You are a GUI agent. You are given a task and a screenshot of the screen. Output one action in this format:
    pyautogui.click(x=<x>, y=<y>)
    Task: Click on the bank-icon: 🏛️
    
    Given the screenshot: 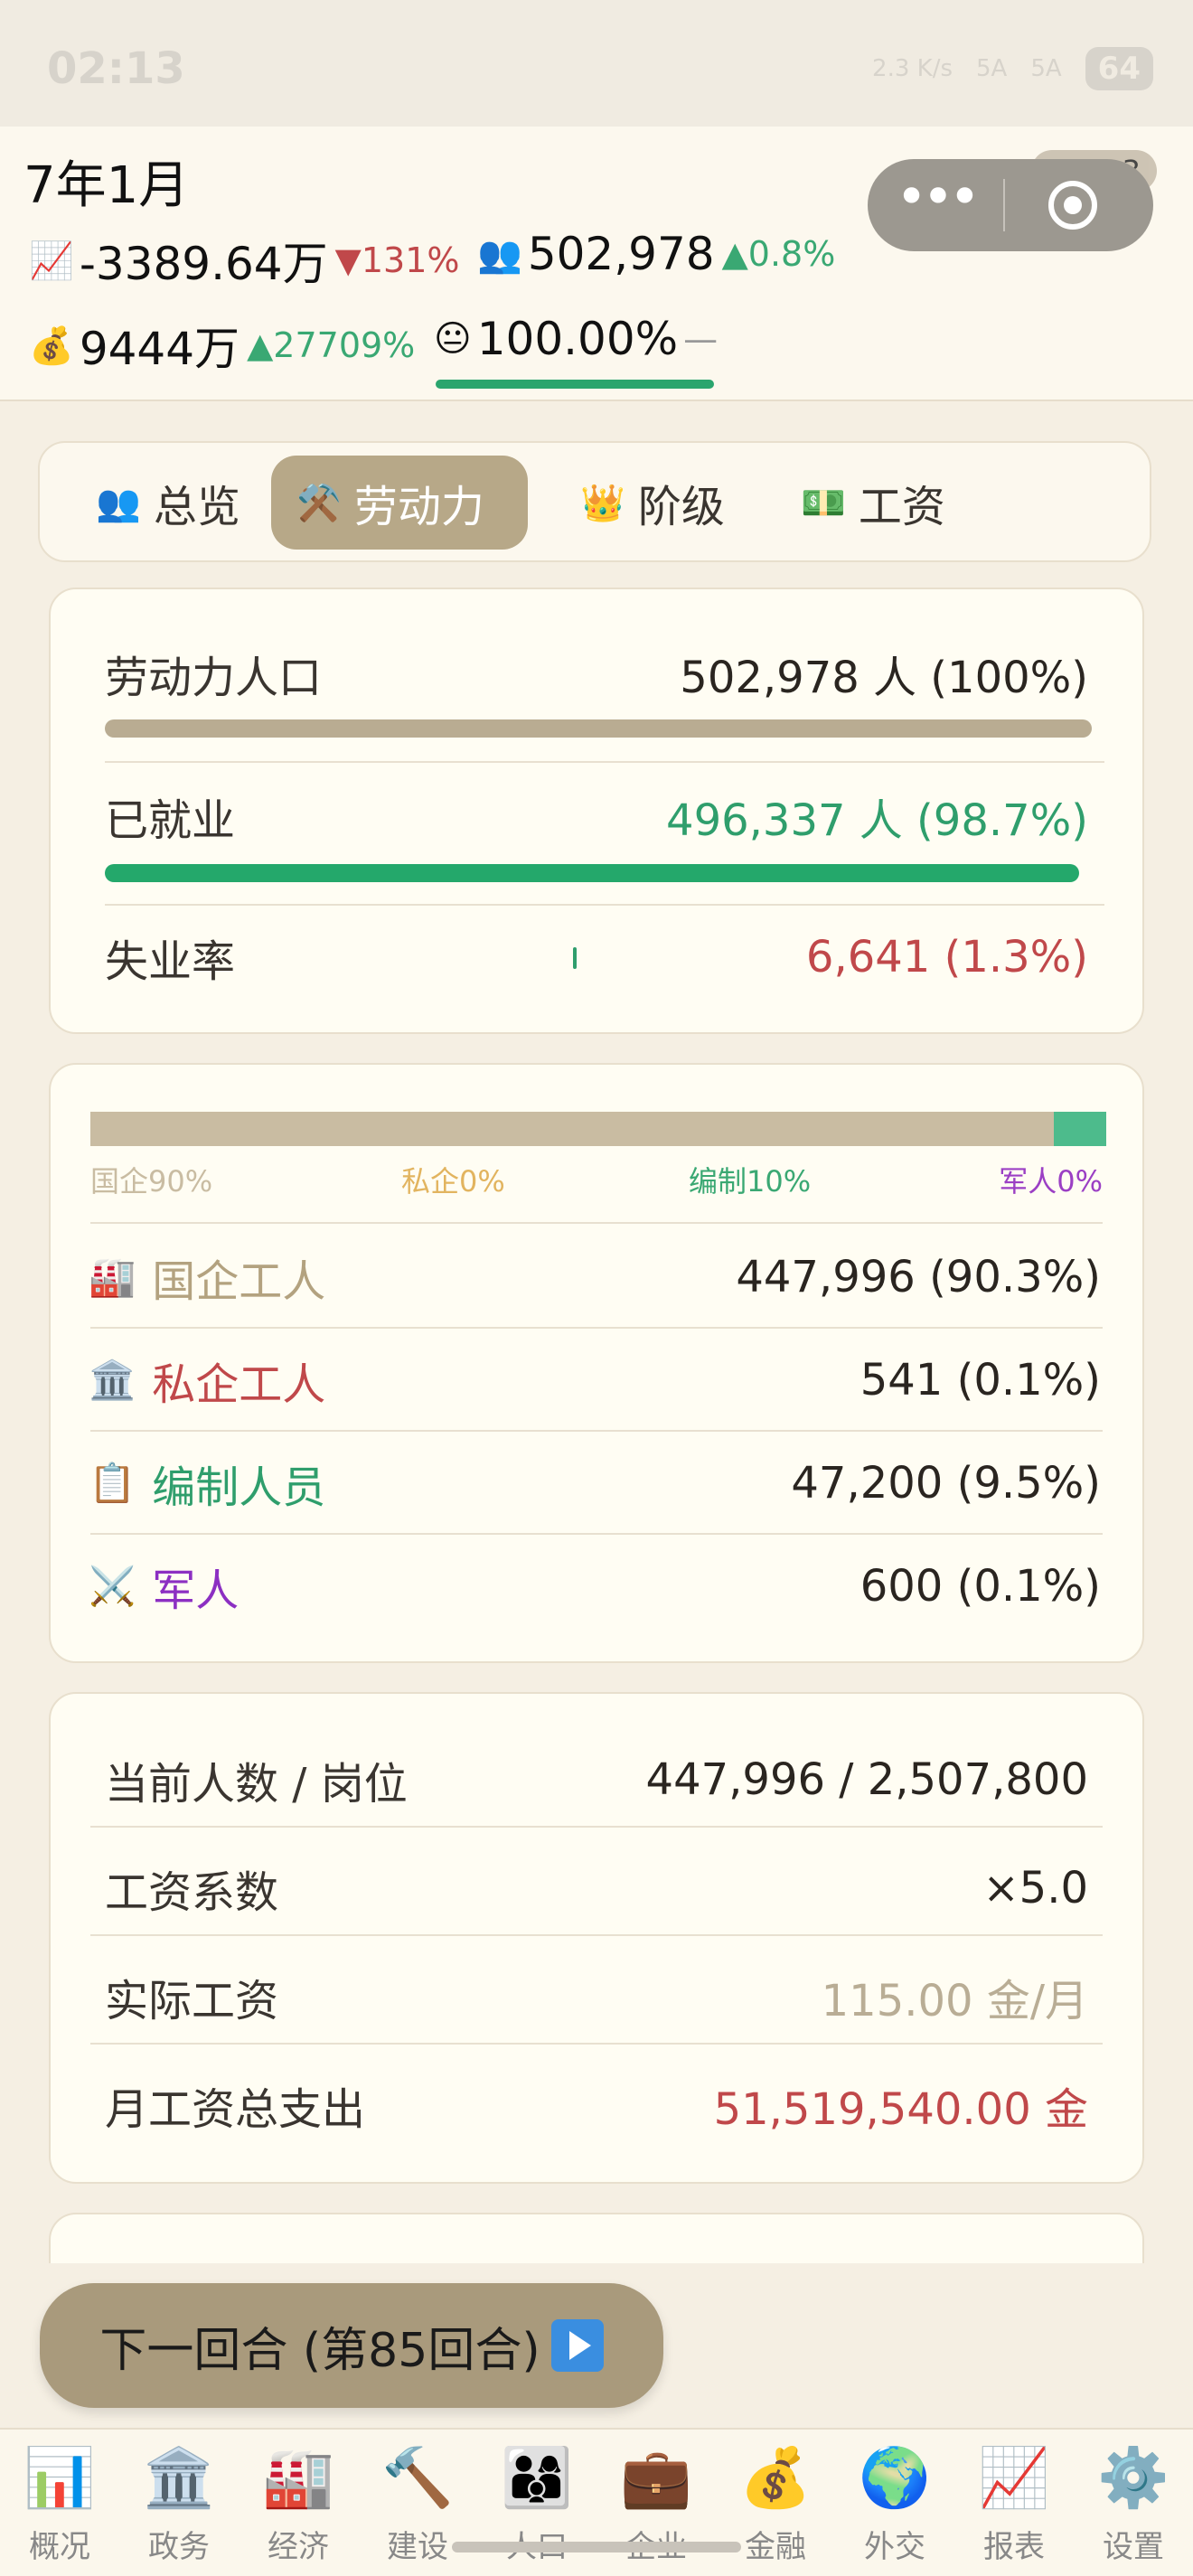 What is the action you would take?
    pyautogui.click(x=112, y=1380)
    